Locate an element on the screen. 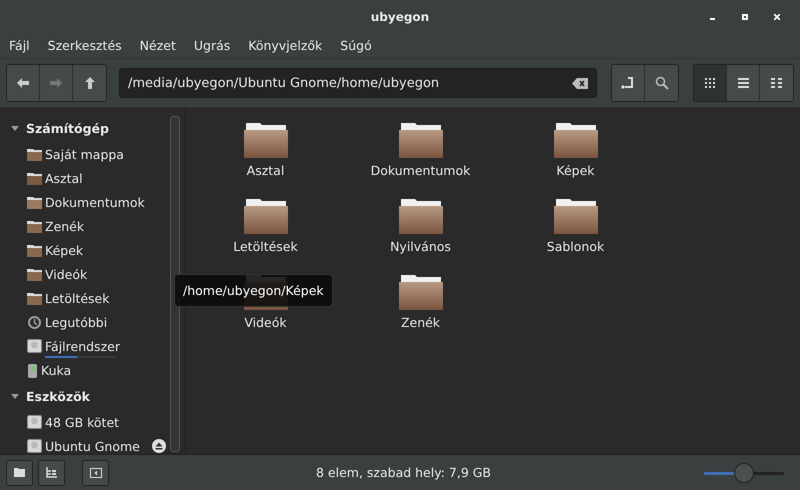  up-button is located at coordinates (89, 83).